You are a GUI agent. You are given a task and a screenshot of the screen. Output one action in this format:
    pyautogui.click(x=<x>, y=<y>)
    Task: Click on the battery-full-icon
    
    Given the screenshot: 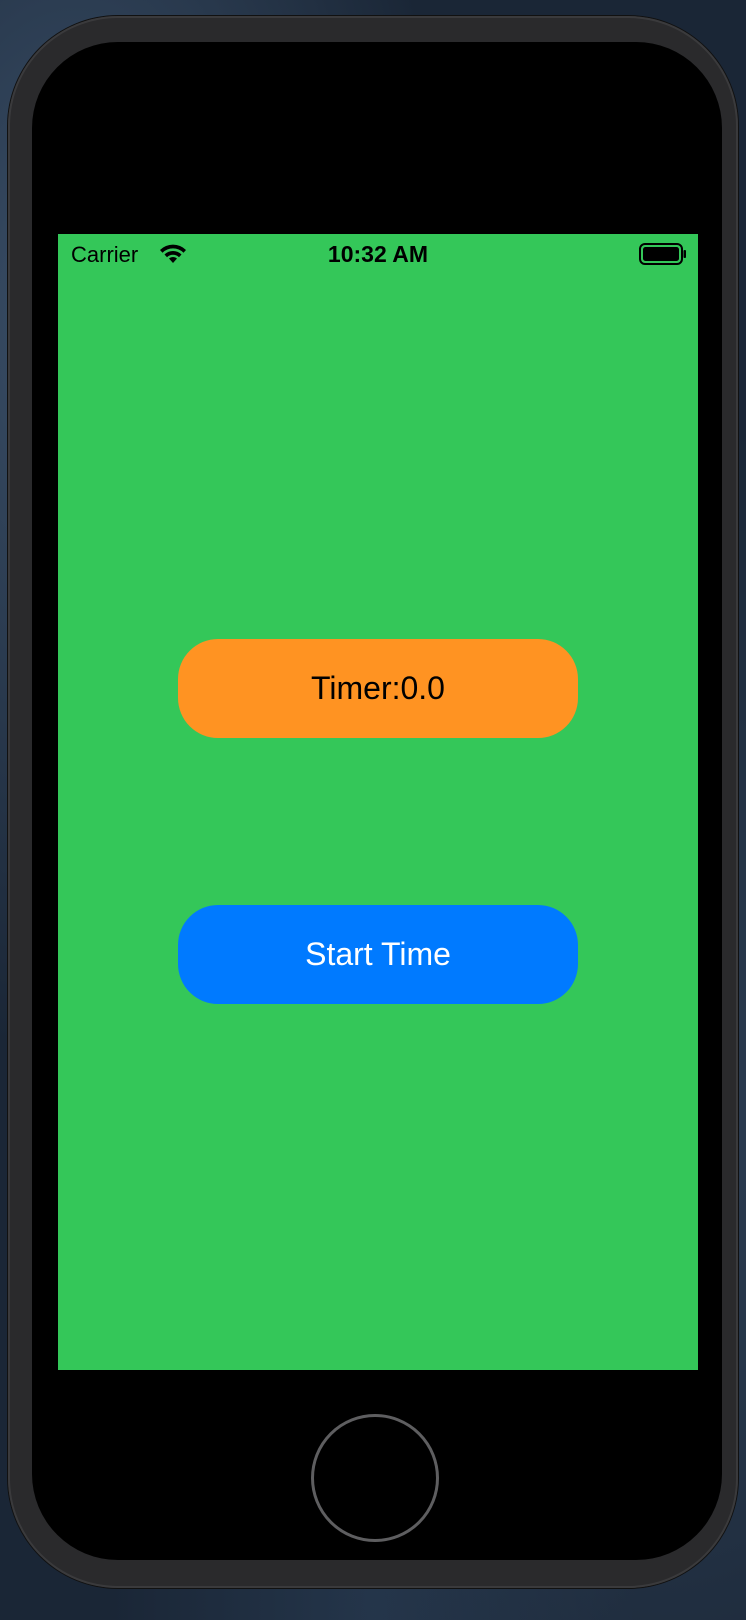 What is the action you would take?
    pyautogui.click(x=662, y=254)
    